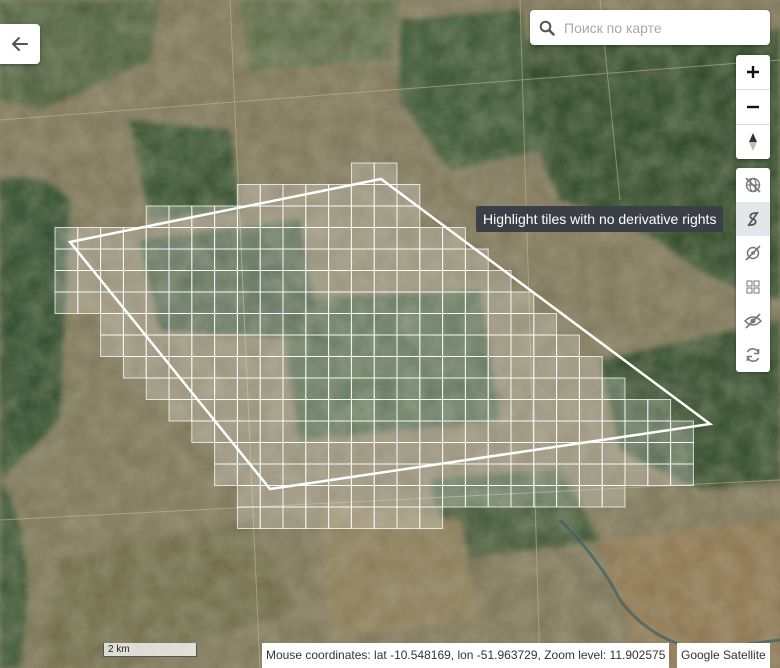  I want to click on search-input, so click(661, 27).